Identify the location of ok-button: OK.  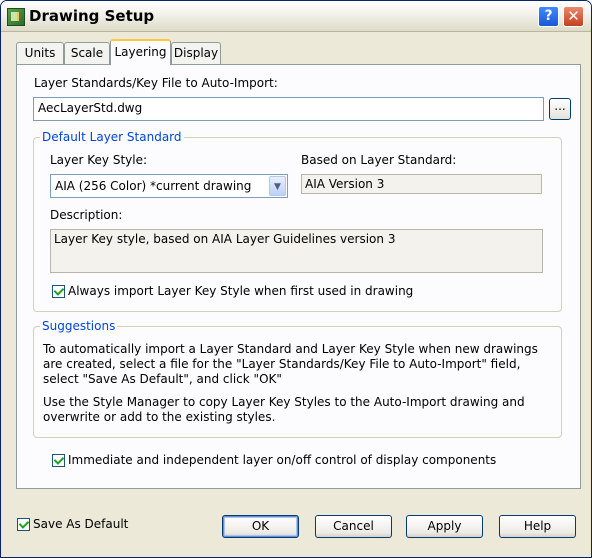
(260, 526).